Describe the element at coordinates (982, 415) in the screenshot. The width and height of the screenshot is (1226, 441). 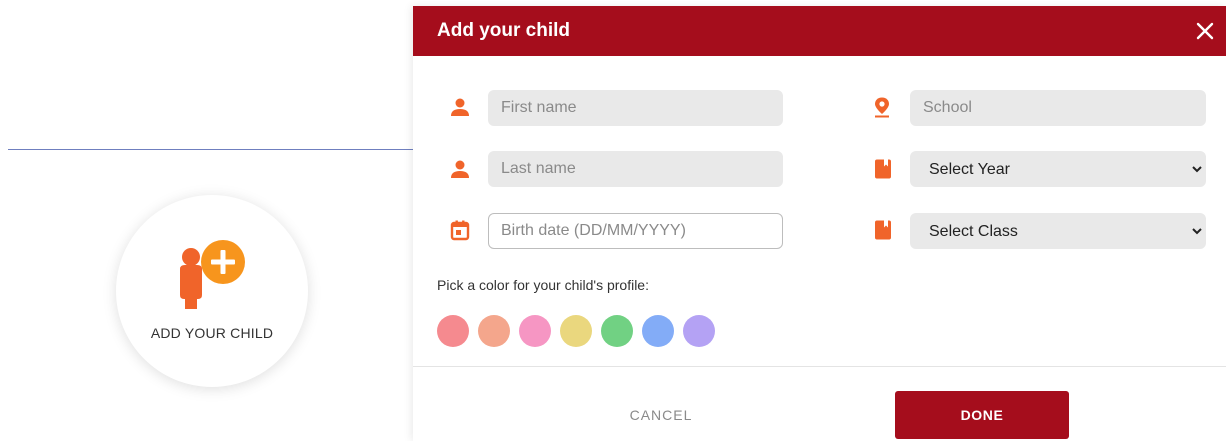
I see `done-button: DONE` at that location.